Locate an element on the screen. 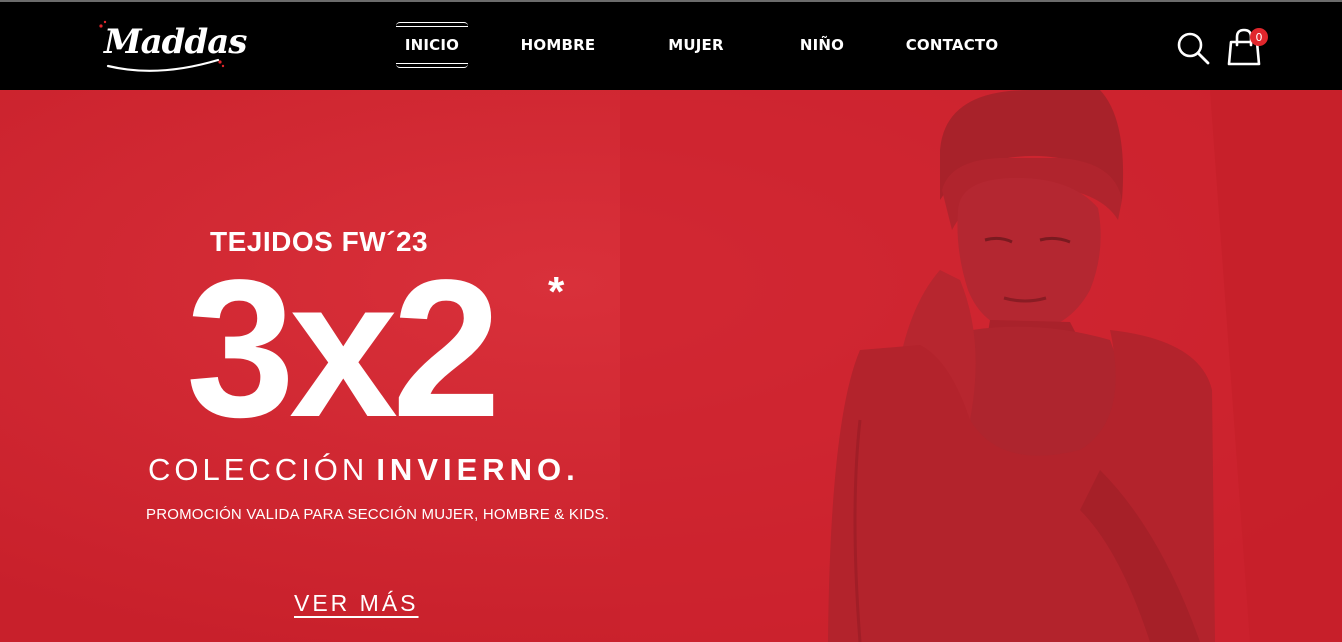 This screenshot has height=642, width=1342. search-icon is located at coordinates (1193, 48).